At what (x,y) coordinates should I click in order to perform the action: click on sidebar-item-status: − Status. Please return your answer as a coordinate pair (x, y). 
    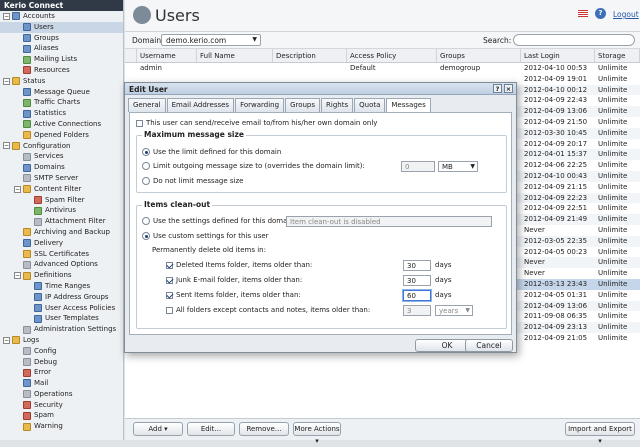
    Looking at the image, I should click on (61, 81).